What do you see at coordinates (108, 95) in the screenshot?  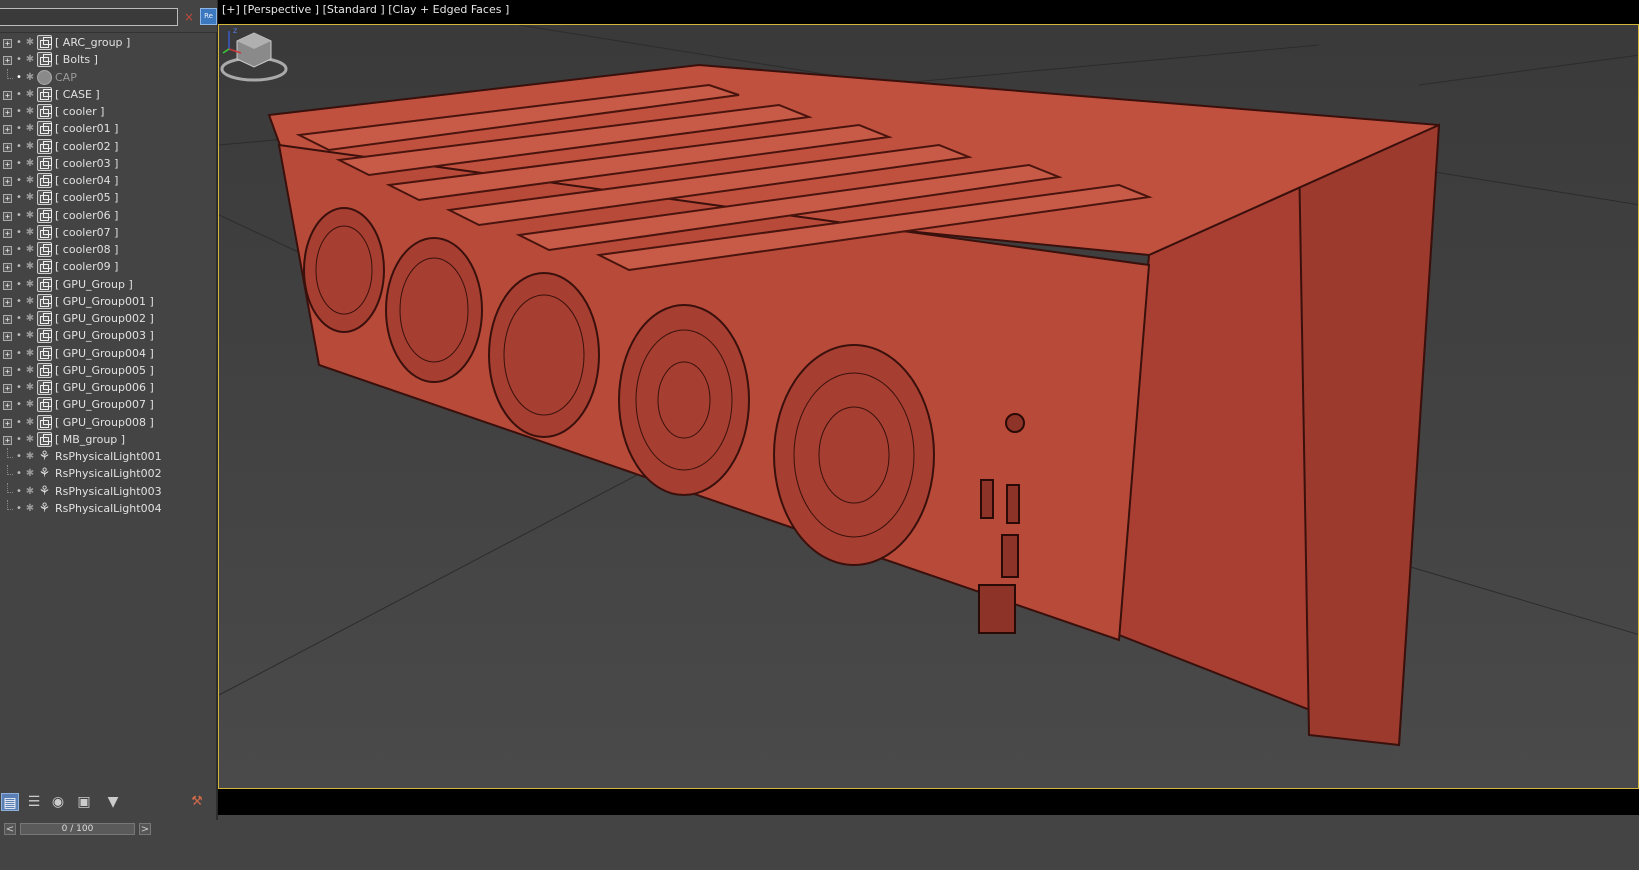 I see `tree-item: + • ✱ [ CASE ]` at bounding box center [108, 95].